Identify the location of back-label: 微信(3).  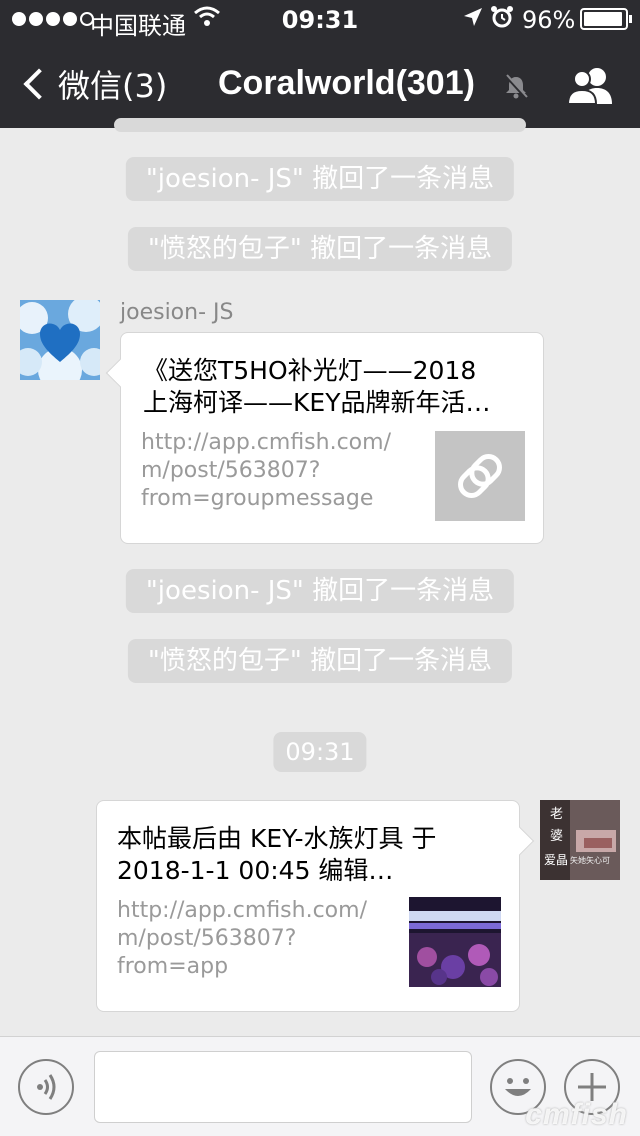
(113, 86).